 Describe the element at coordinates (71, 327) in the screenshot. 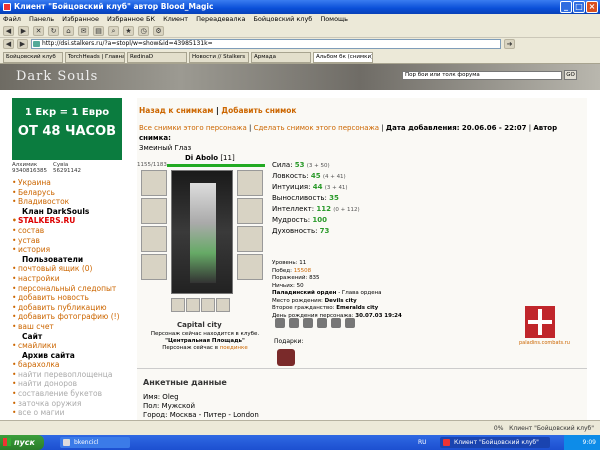

I see `sidebar-link: ваш счет` at that location.